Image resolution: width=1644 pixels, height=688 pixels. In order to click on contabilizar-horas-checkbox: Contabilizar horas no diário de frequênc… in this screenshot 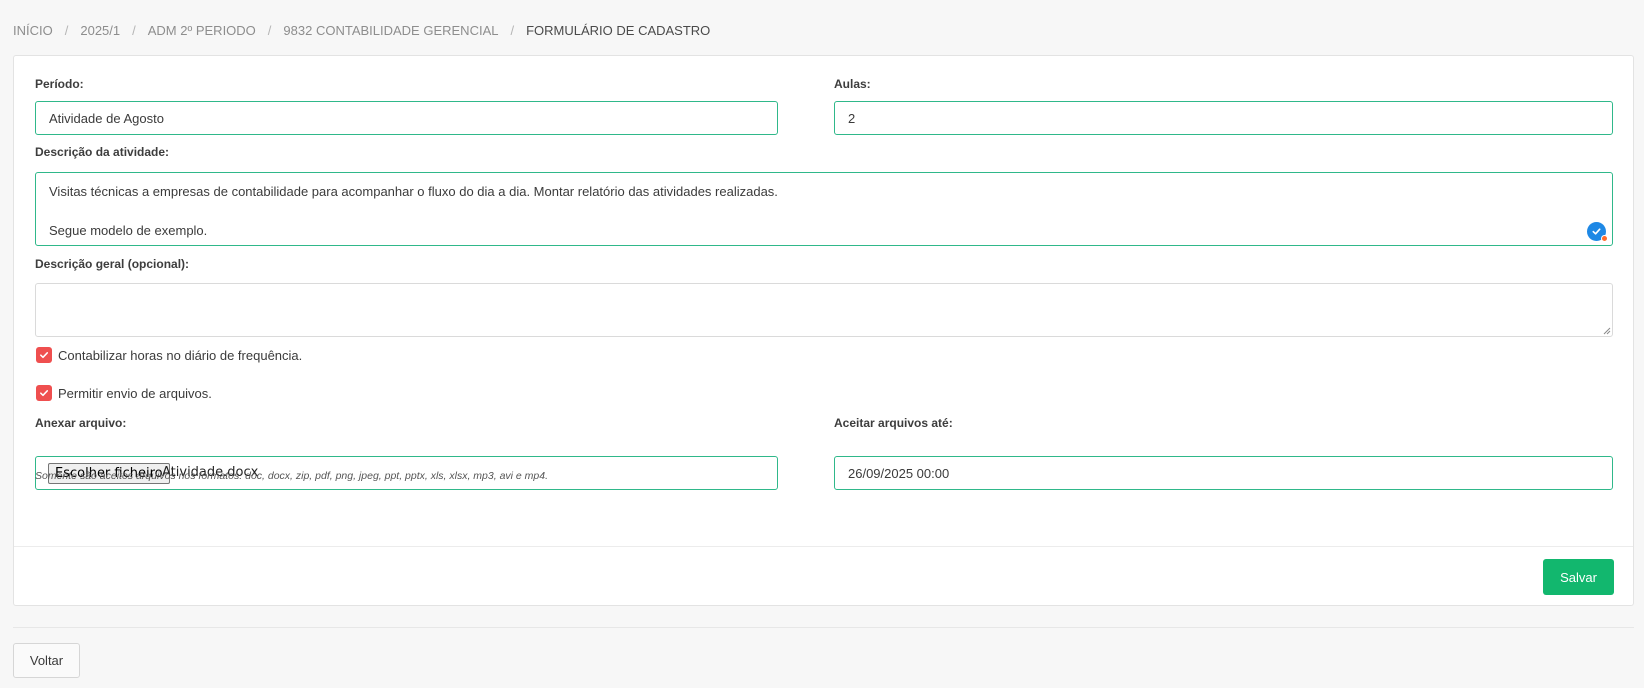, I will do `click(169, 355)`.